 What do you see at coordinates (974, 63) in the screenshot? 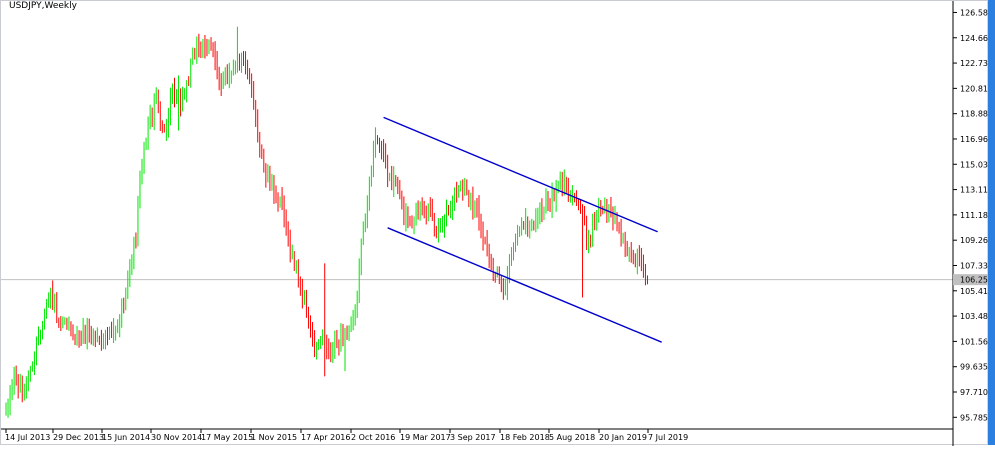
I see `y-tick-label: 122.735` at bounding box center [974, 63].